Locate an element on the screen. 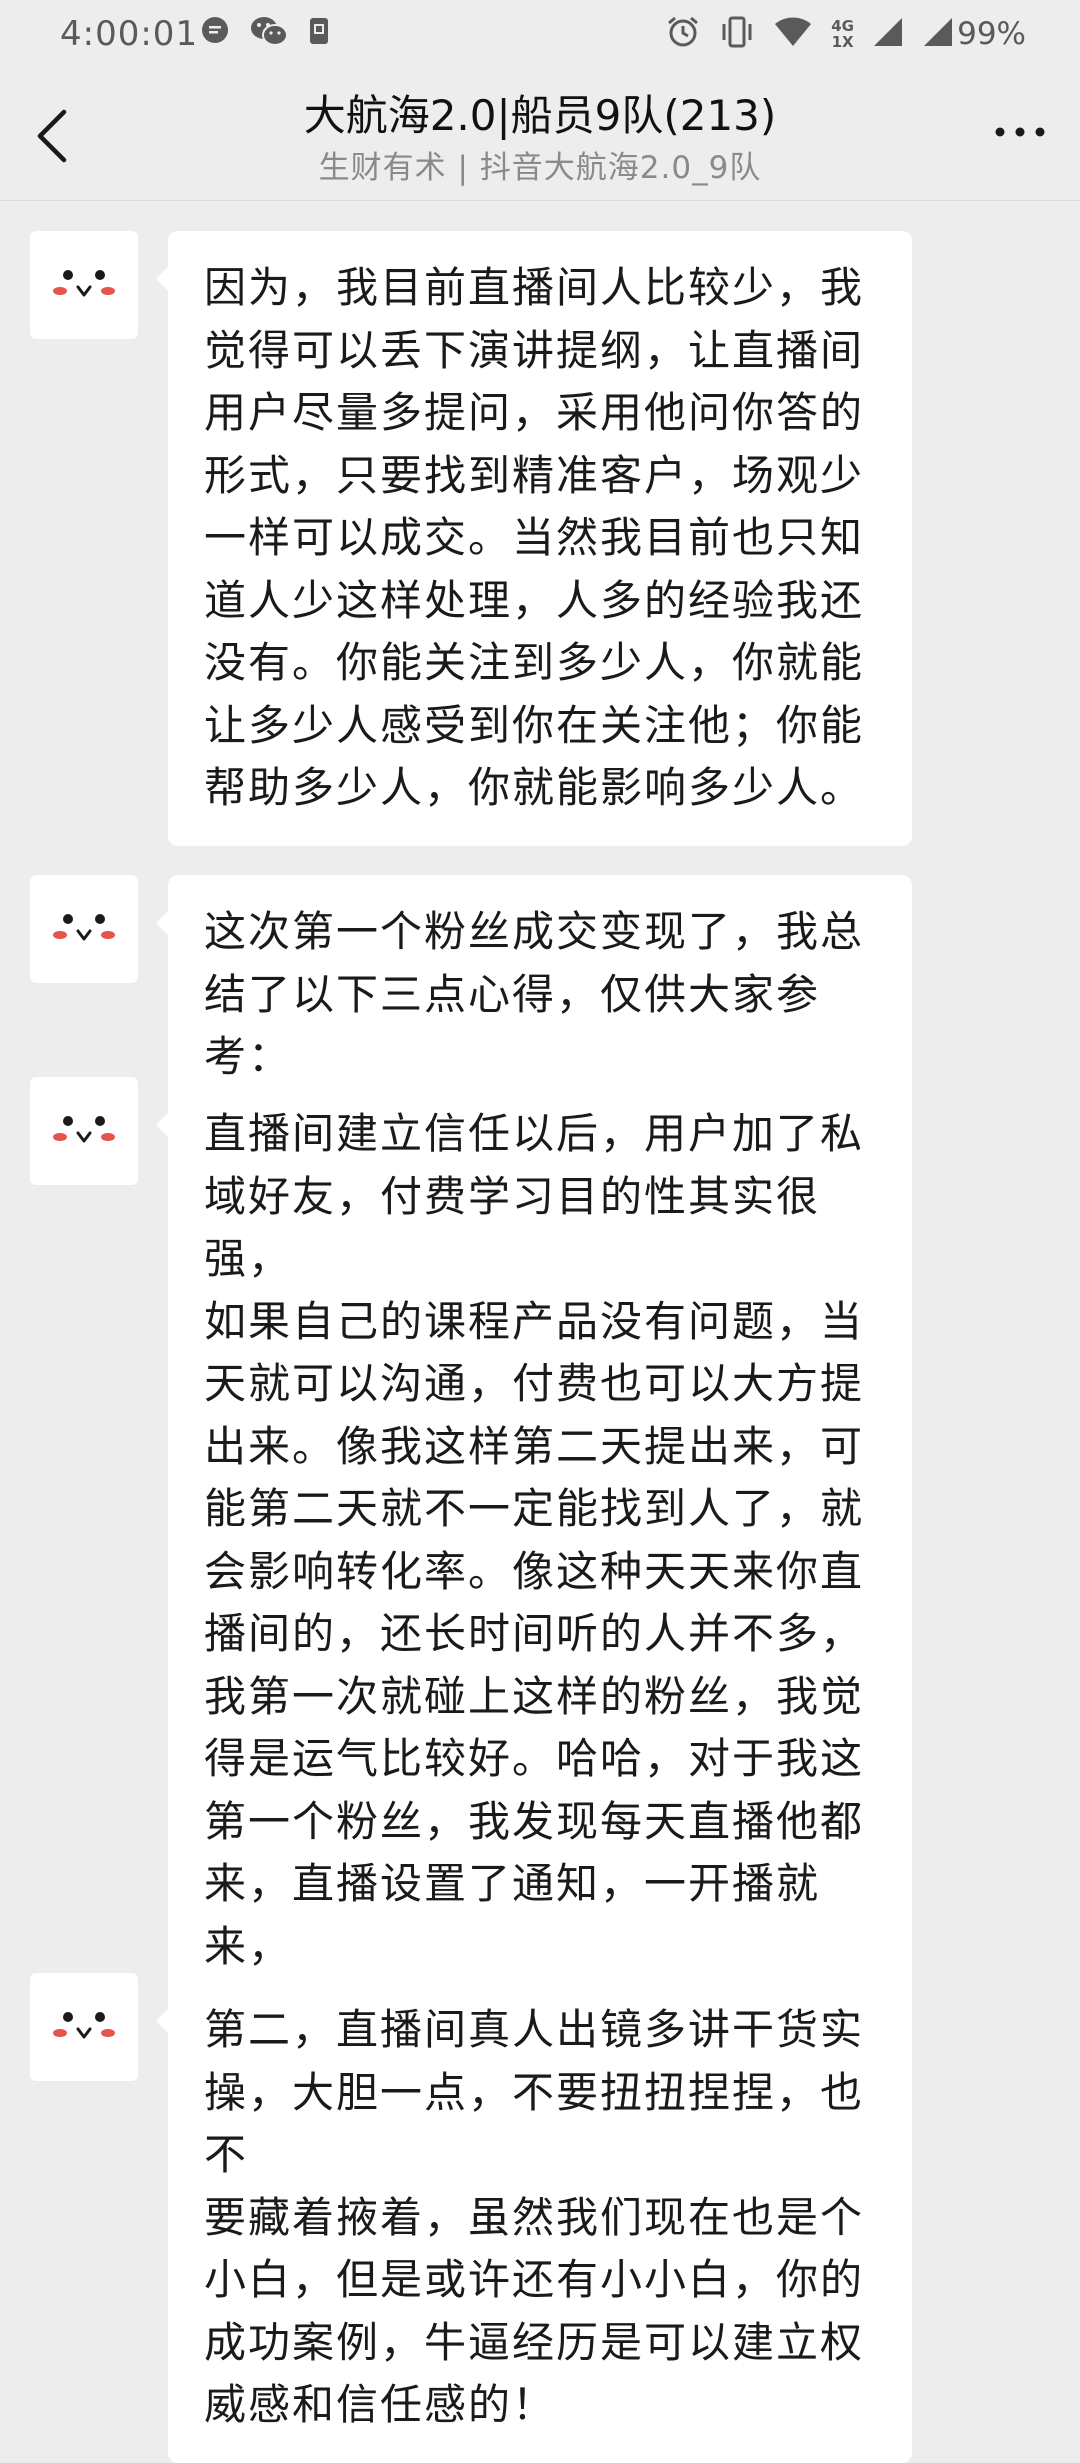 The height and width of the screenshot is (2463, 1080). phone-storage-icon is located at coordinates (319, 33).